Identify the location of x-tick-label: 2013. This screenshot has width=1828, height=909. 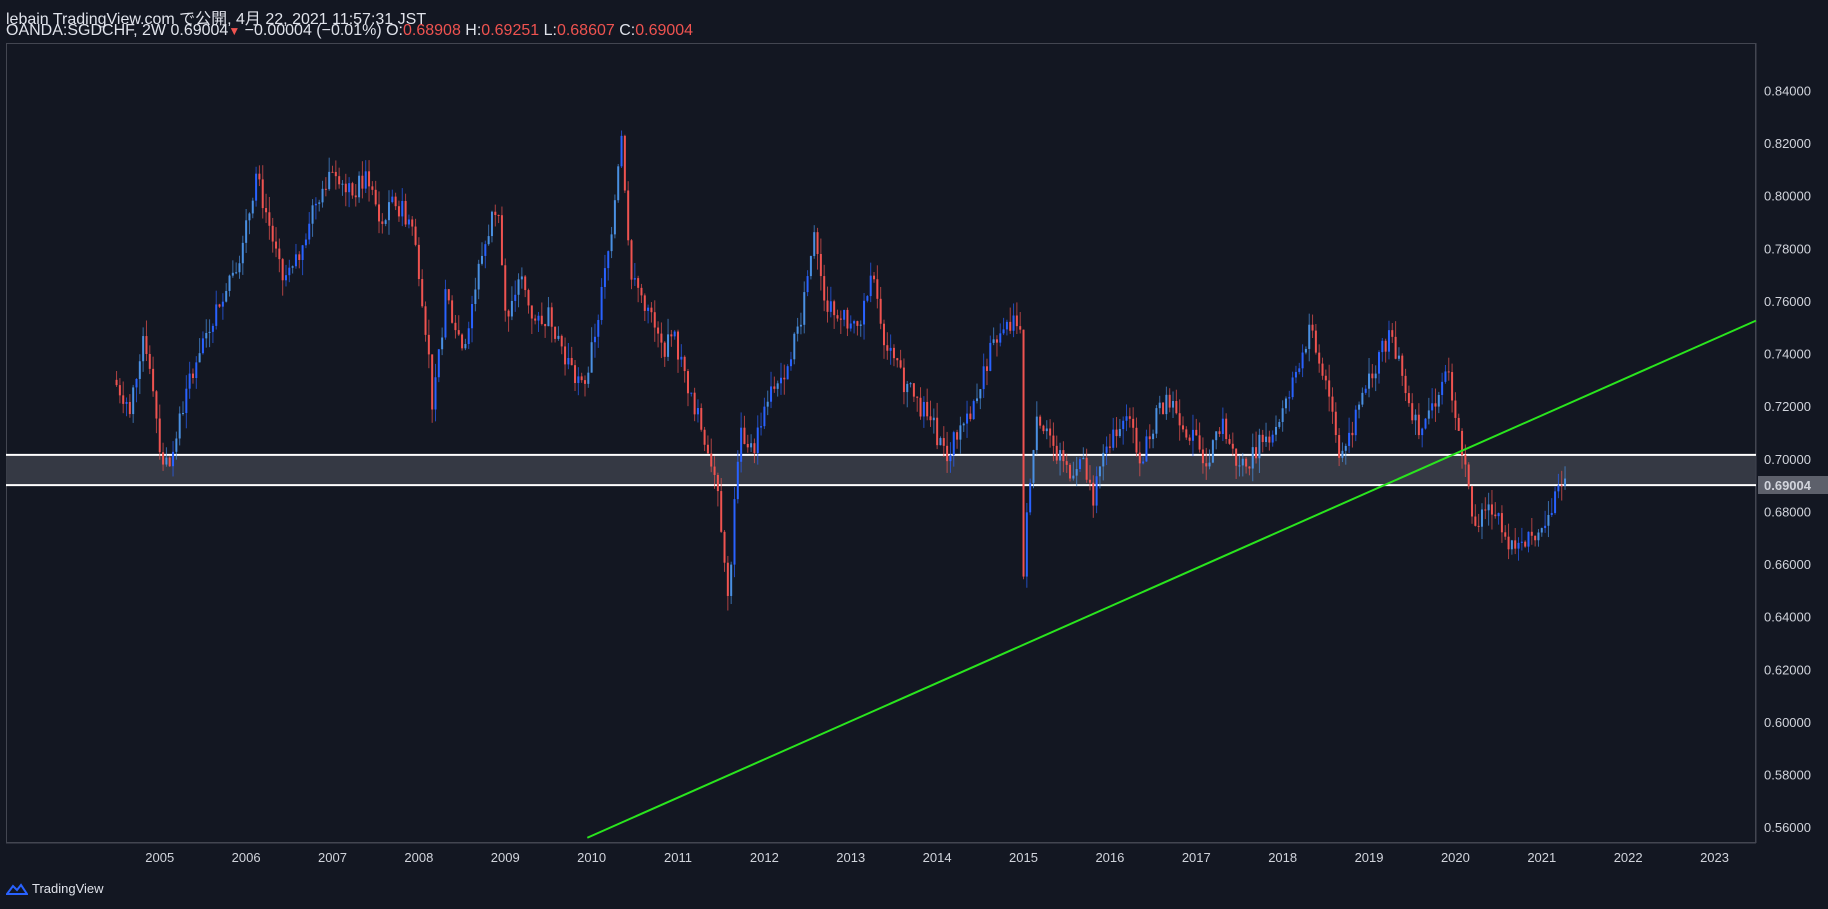
(850, 857).